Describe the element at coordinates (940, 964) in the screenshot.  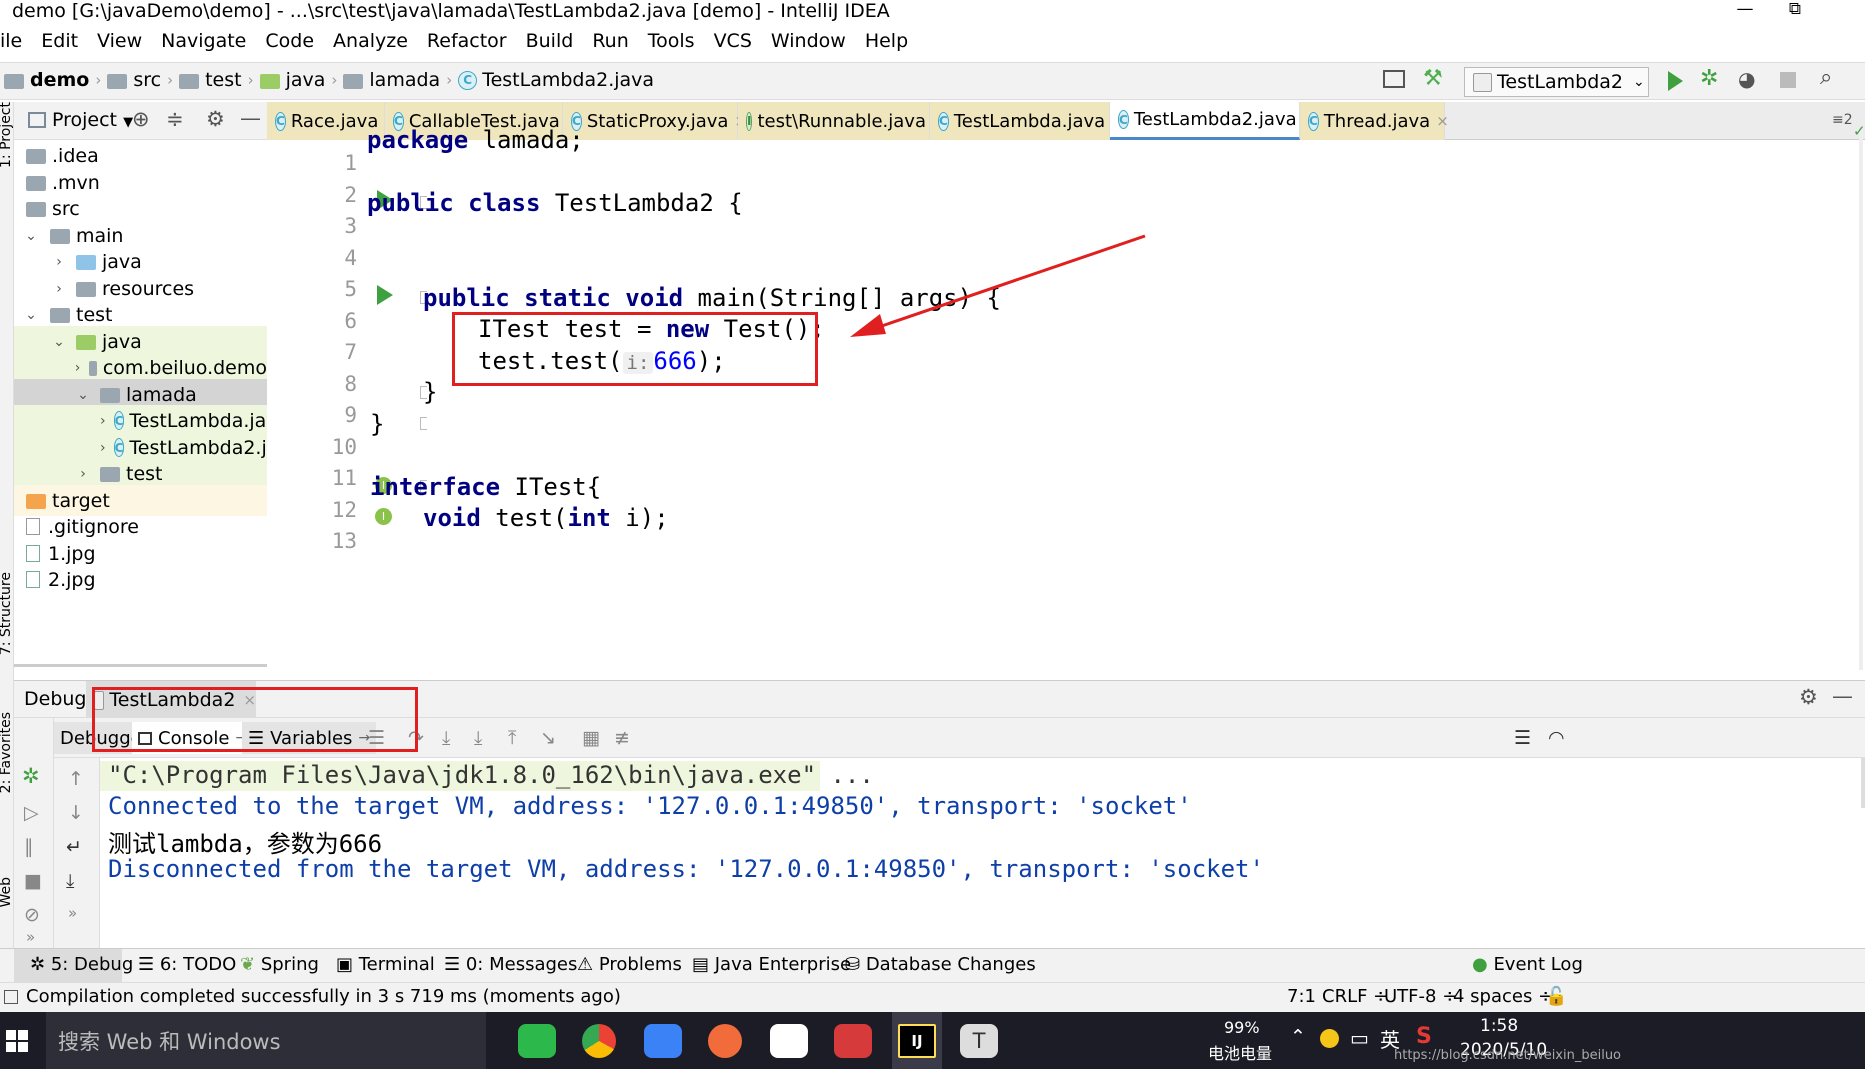
I see `tool-database-changes: ⛁ Database Changes` at that location.